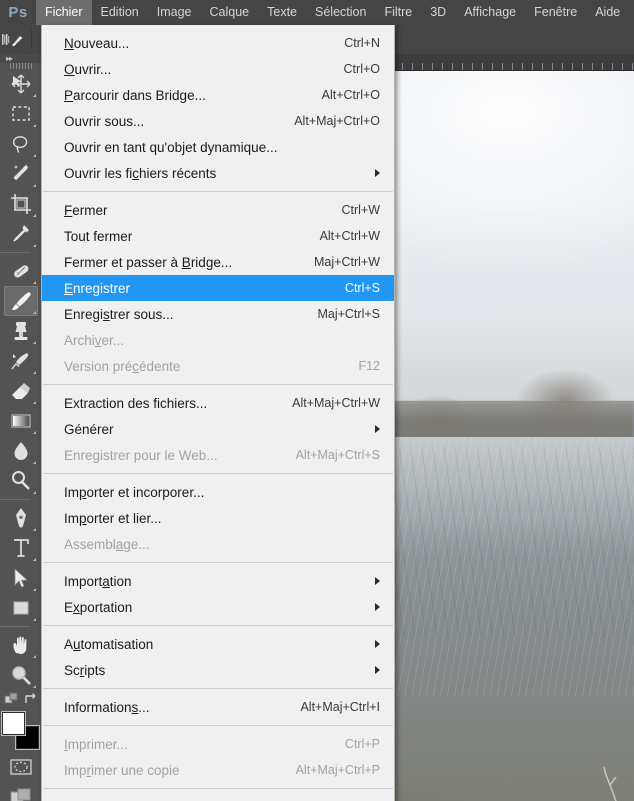 The width and height of the screenshot is (634, 801). I want to click on menu-item-ouvrir-les-fichiers-r-cents: Ouvrir les fichiers récents, so click(218, 173).